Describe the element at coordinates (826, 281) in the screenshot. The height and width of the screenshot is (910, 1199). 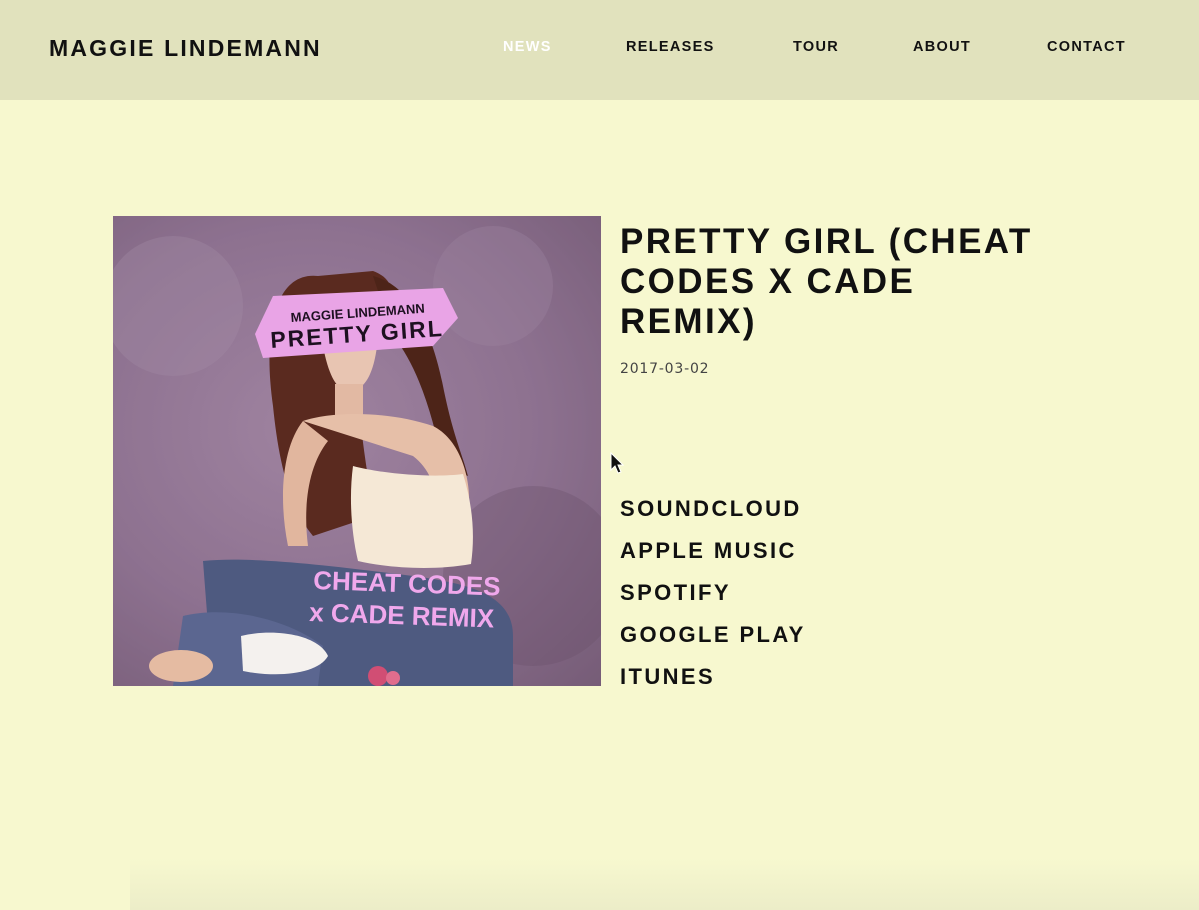
I see `release-title: PRETTY GIRL (CHEAT CODES X CADE REMIX)` at that location.